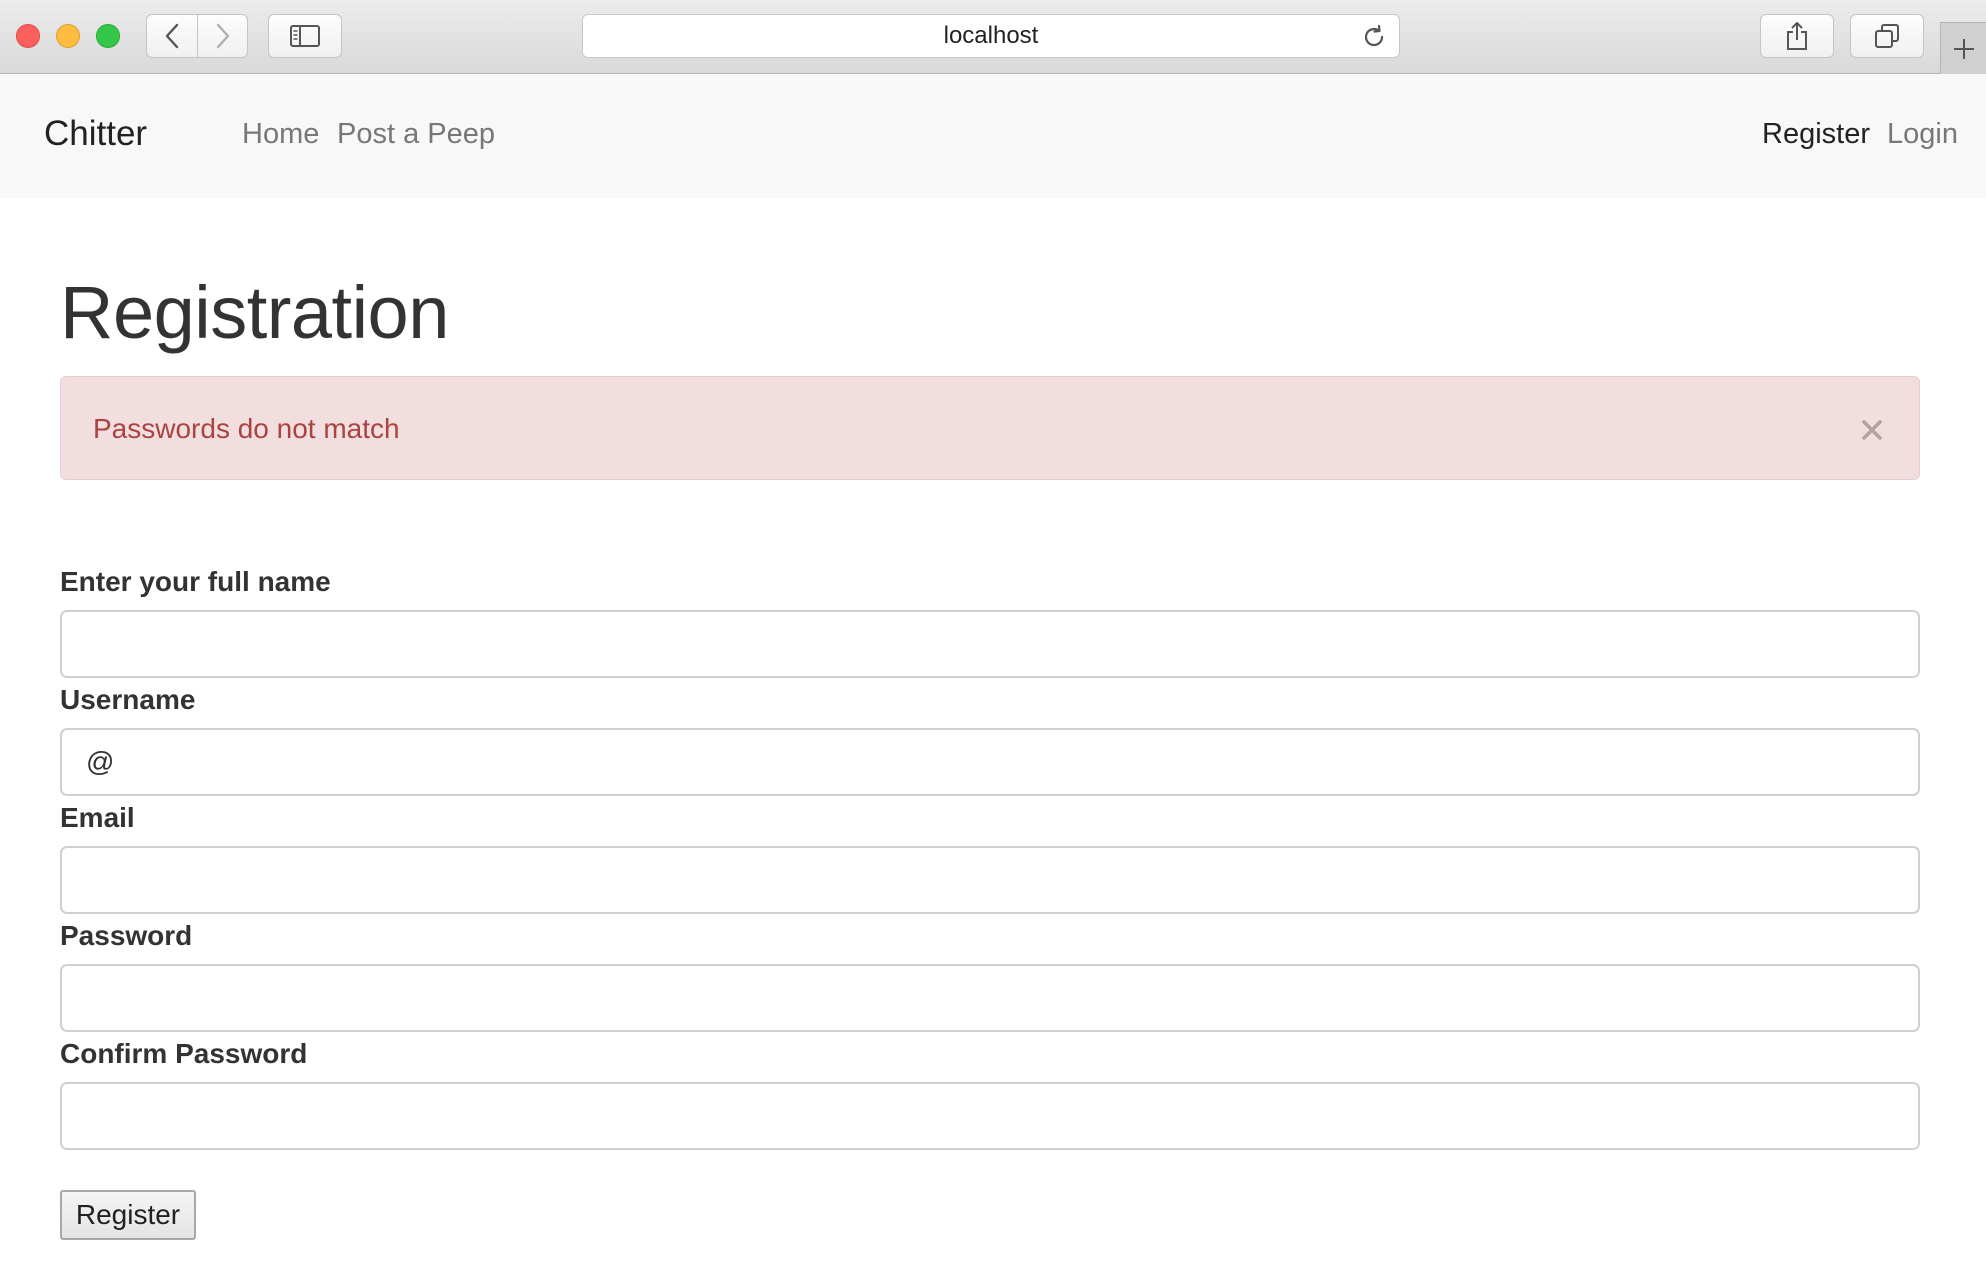 This screenshot has width=1986, height=1270. What do you see at coordinates (1872, 430) in the screenshot?
I see `close-icon` at bounding box center [1872, 430].